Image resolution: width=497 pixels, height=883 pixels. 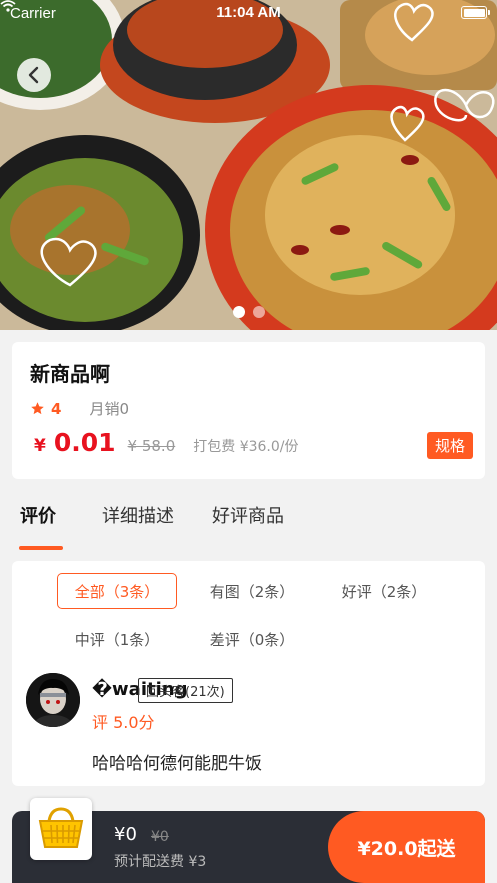 I want to click on back-button, so click(x=34, y=75).